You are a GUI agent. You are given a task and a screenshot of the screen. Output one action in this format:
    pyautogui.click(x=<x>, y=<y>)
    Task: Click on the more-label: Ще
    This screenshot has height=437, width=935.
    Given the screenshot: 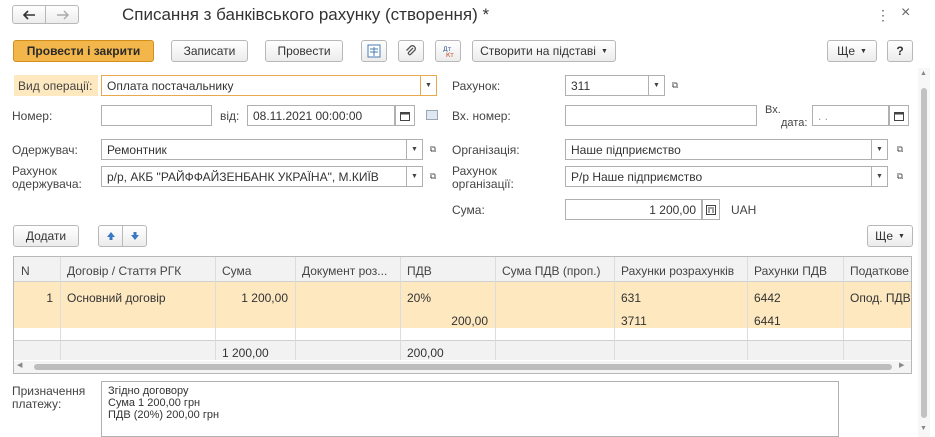 What is the action you would take?
    pyautogui.click(x=846, y=51)
    